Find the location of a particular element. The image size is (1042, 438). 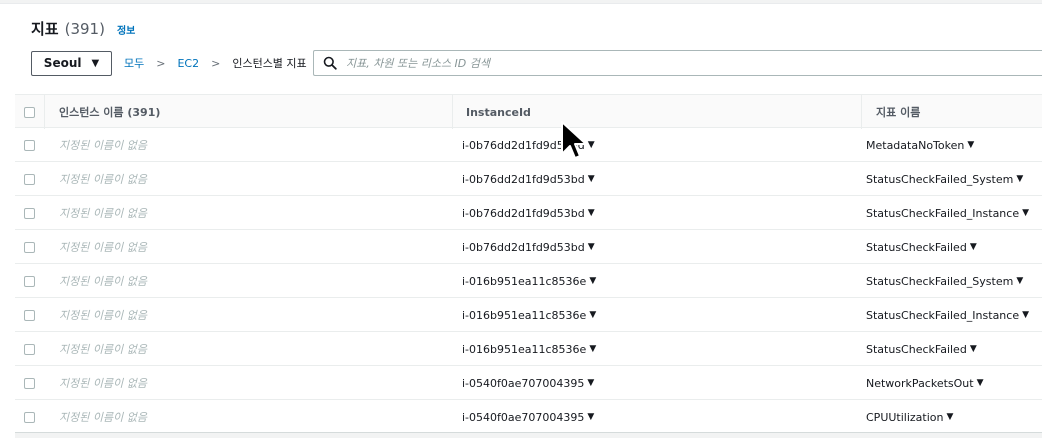

search-icon is located at coordinates (330, 63).